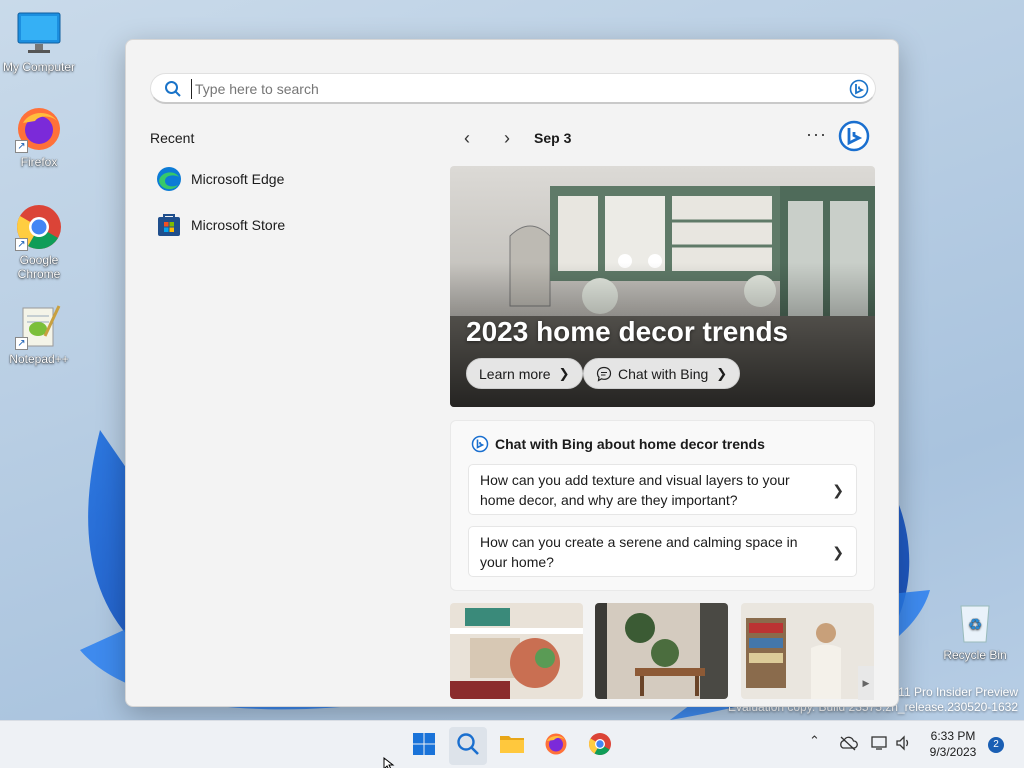  What do you see at coordinates (39, 326) in the screenshot?
I see `notepadpp-icon: ↗` at bounding box center [39, 326].